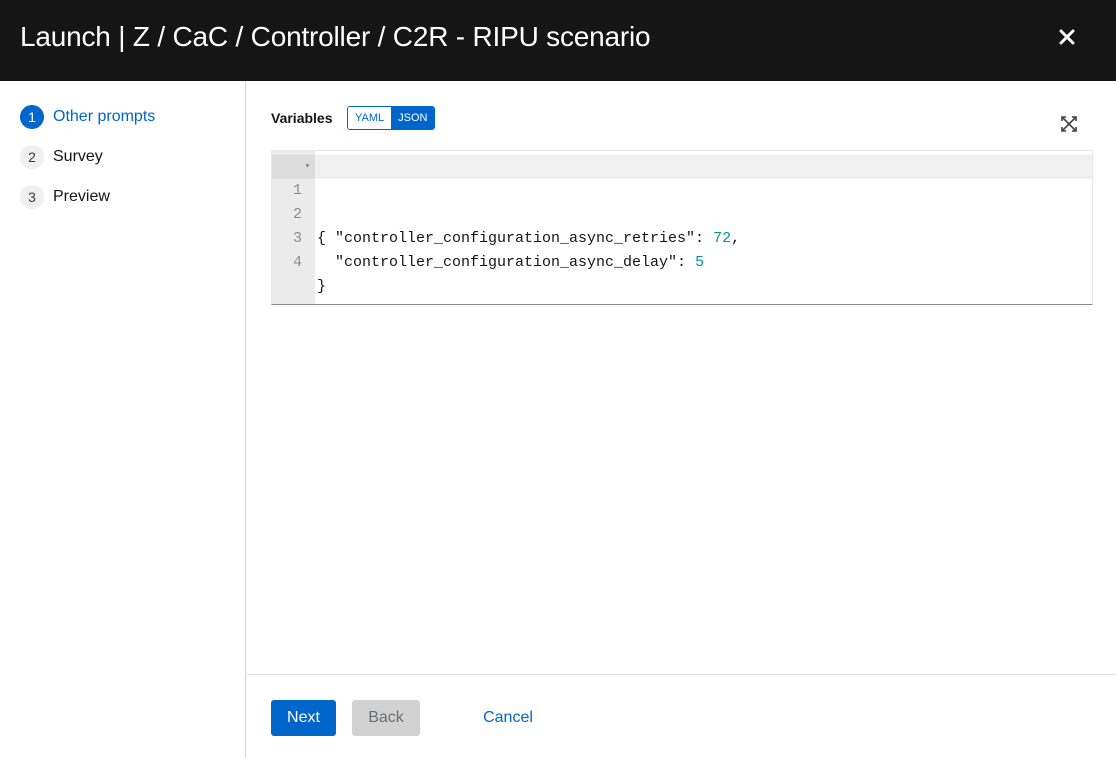 This screenshot has height=758, width=1116. What do you see at coordinates (508, 718) in the screenshot?
I see `cancel-button: Cancel` at bounding box center [508, 718].